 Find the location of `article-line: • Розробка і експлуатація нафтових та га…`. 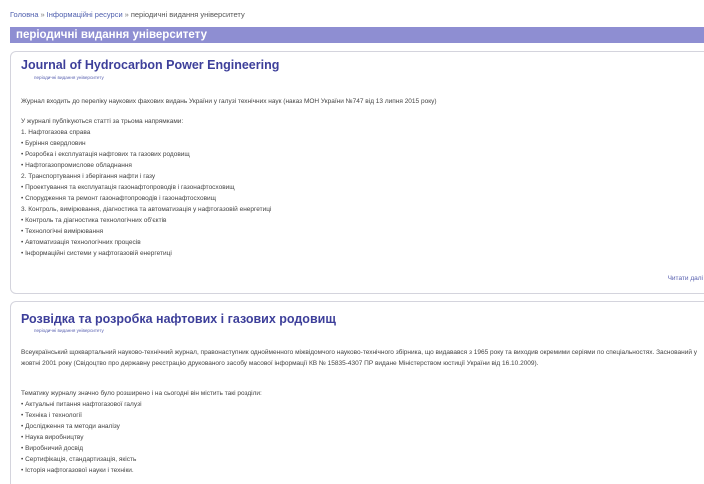

article-line: • Розробка і експлуатація нафтових та га… is located at coordinates (105, 154).